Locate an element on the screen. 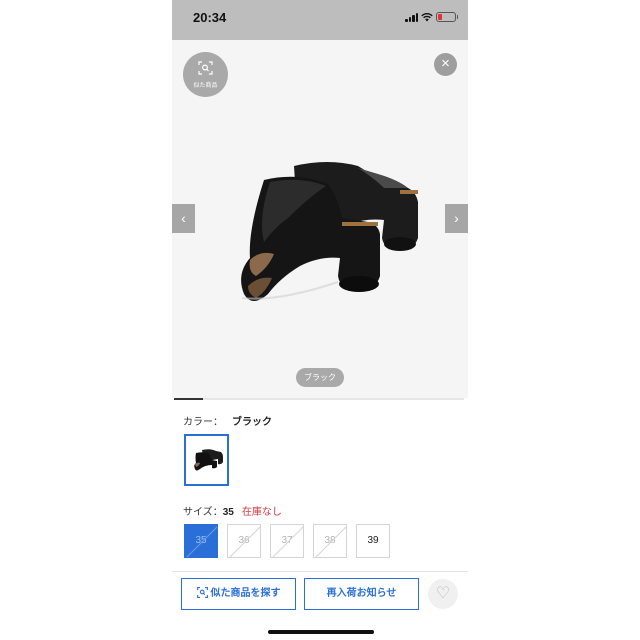 Image resolution: width=640 pixels, height=640 pixels. size-option-label: 39 is located at coordinates (373, 540).